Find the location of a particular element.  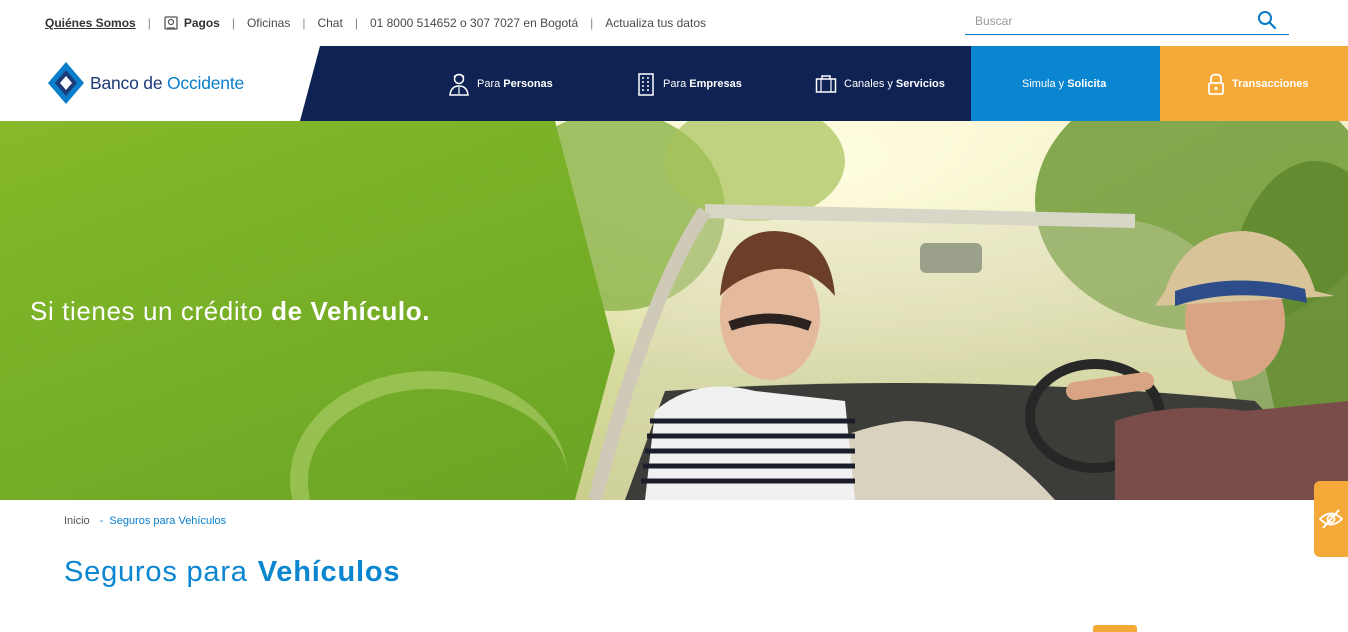

search-box is located at coordinates (1127, 21).